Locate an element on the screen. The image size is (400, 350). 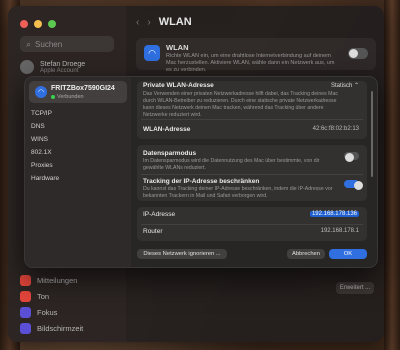
sidebar-item-label: Bildschirmzeit is located at coordinates (60, 328).